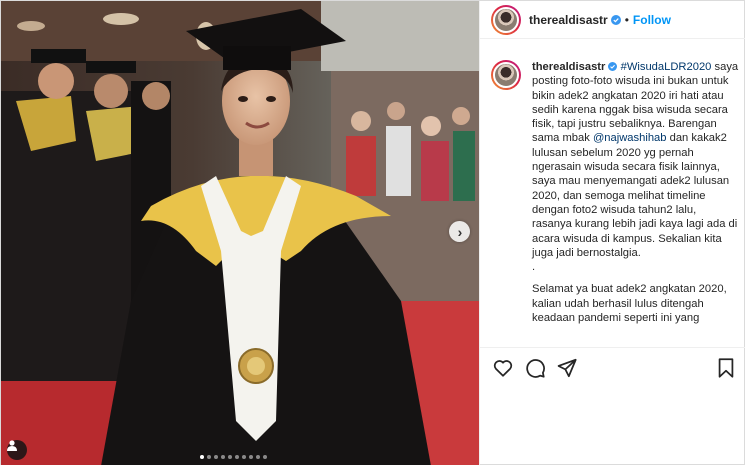  What do you see at coordinates (652, 20) in the screenshot?
I see `follow-button: Follow` at bounding box center [652, 20].